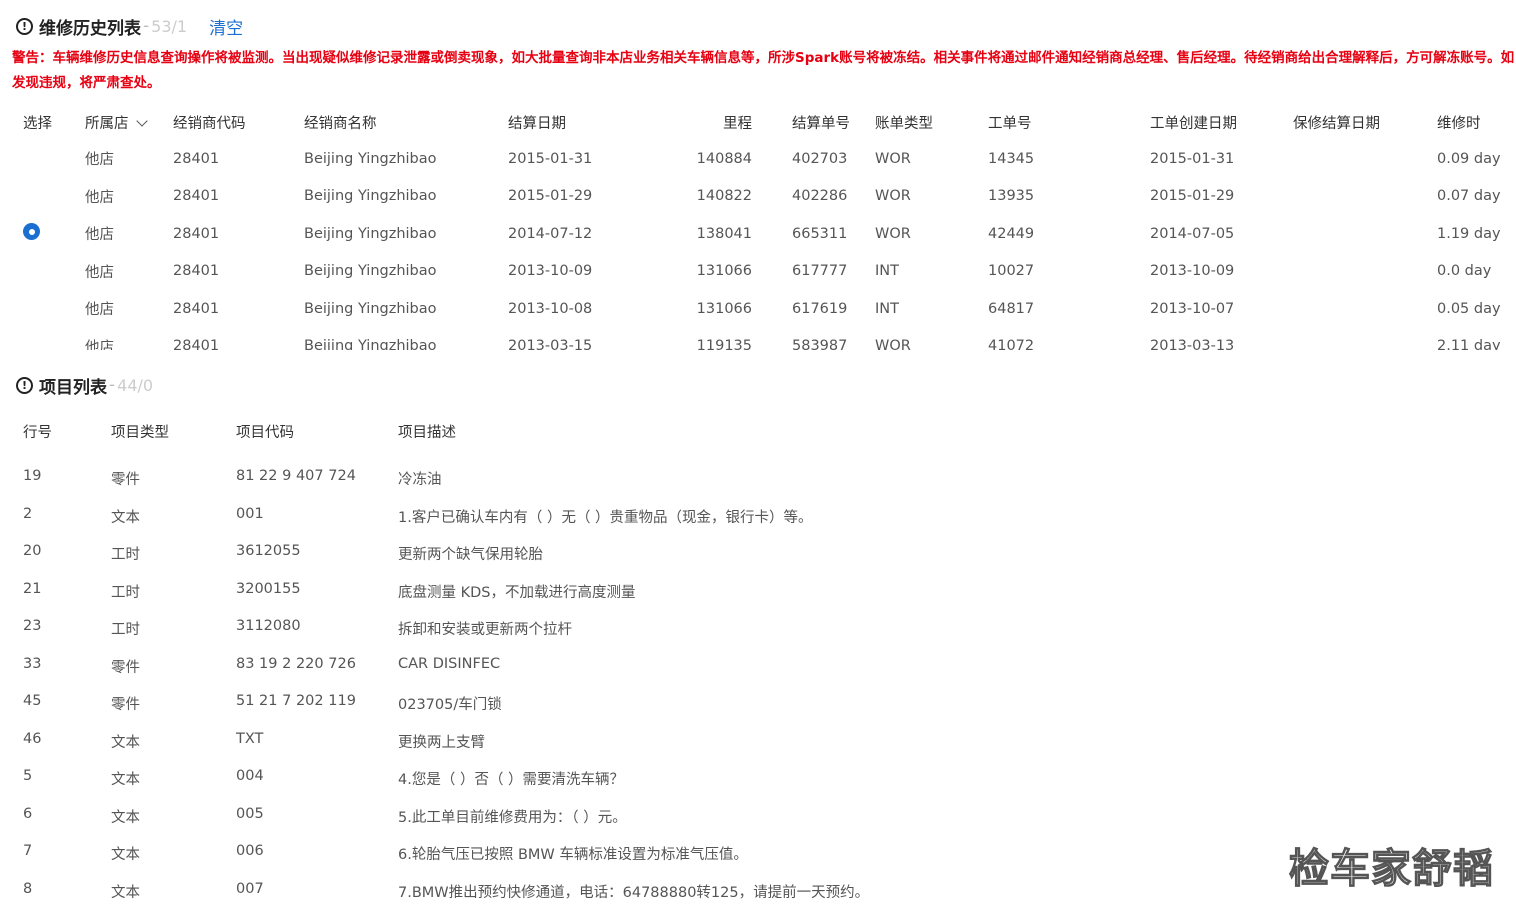 This screenshot has height=908, width=1516. Describe the element at coordinates (140, 433) in the screenshot. I see `col-header-item-type: 项目类型` at that location.